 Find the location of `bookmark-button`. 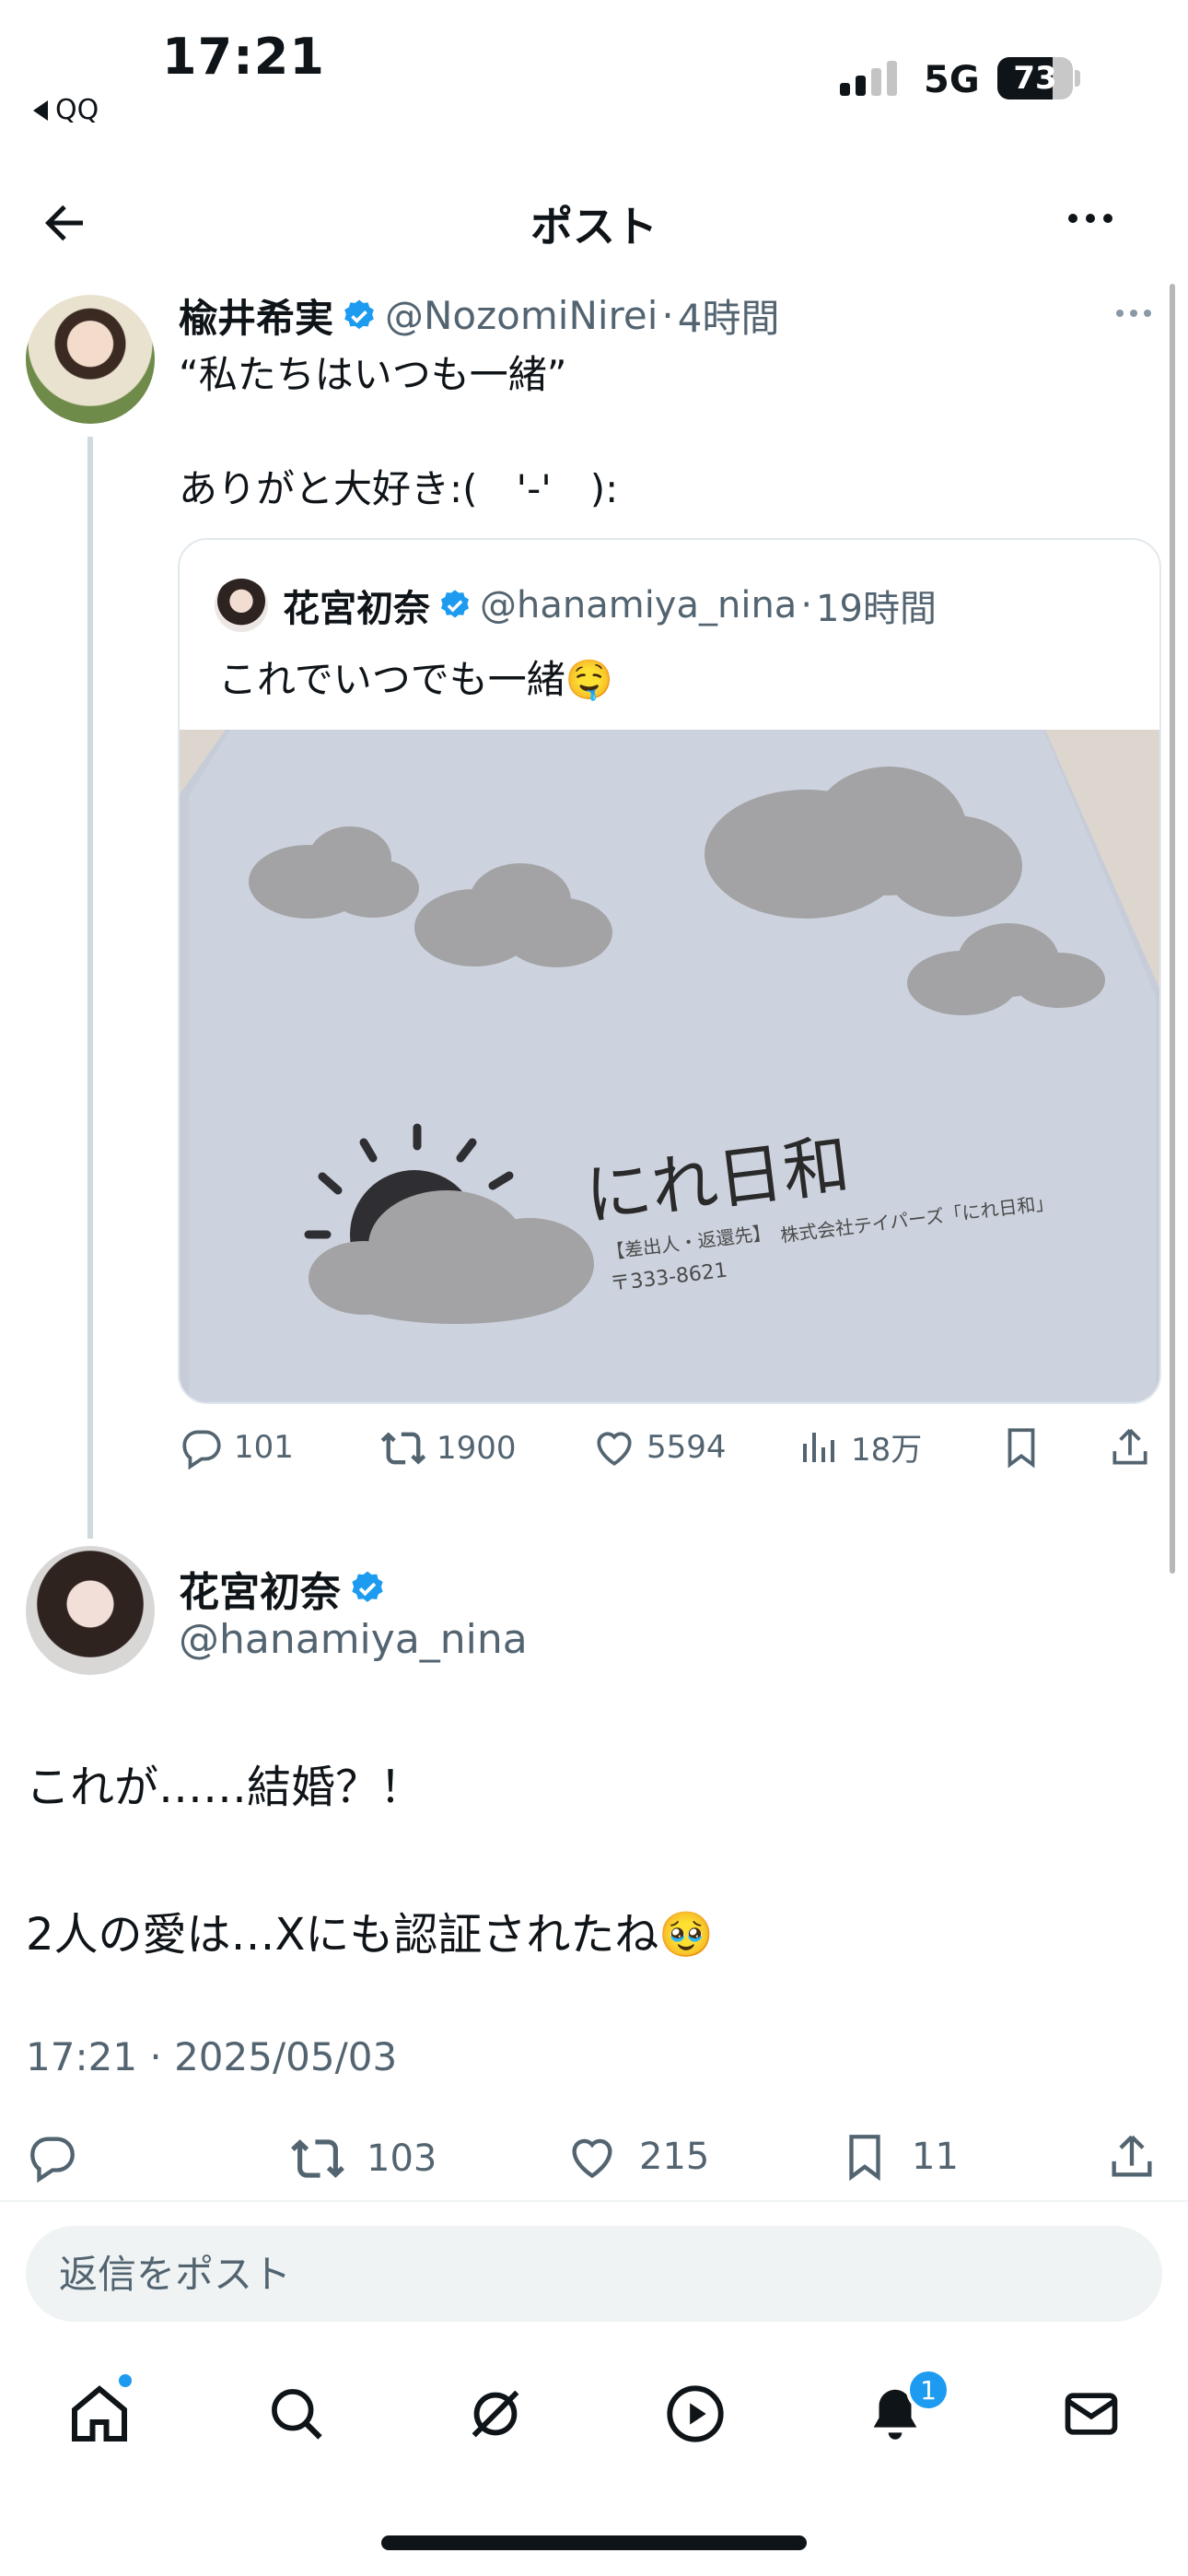

bookmark-button is located at coordinates (1021, 1447).